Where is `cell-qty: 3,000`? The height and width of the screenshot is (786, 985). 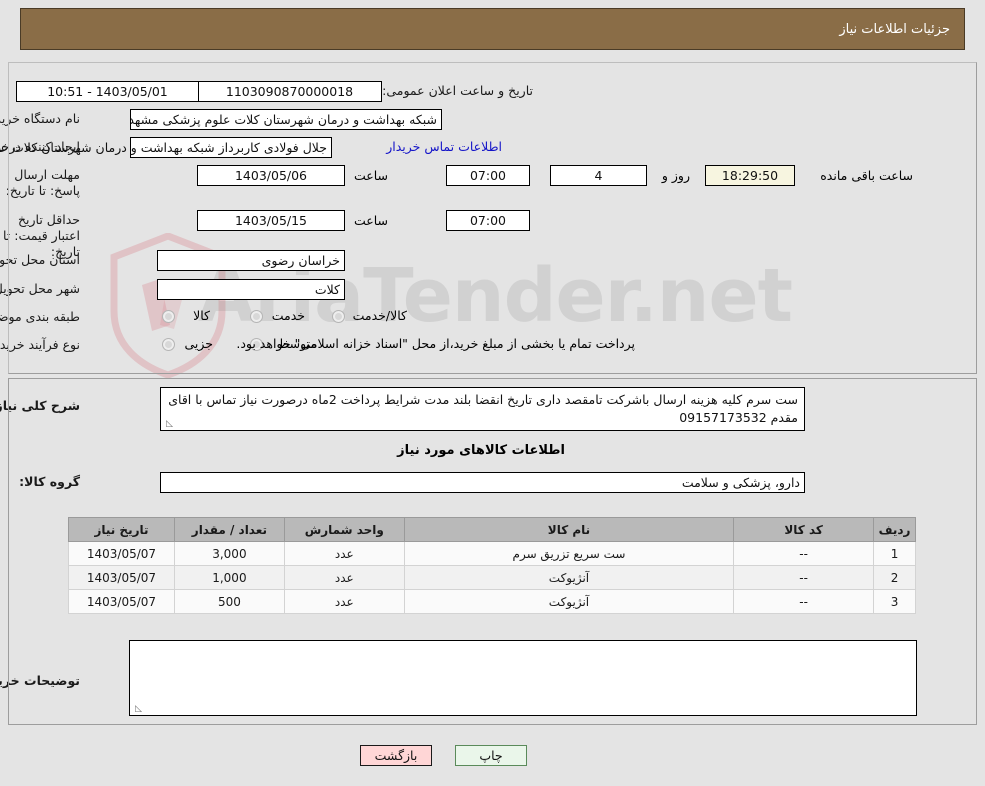
cell-qty: 3,000 is located at coordinates (229, 553).